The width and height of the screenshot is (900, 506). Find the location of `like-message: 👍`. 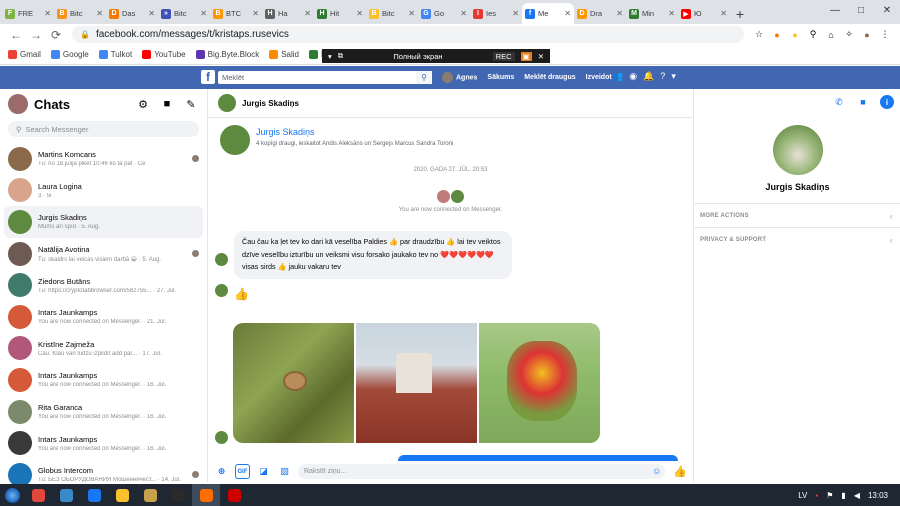

like-message: 👍 is located at coordinates (241, 294).